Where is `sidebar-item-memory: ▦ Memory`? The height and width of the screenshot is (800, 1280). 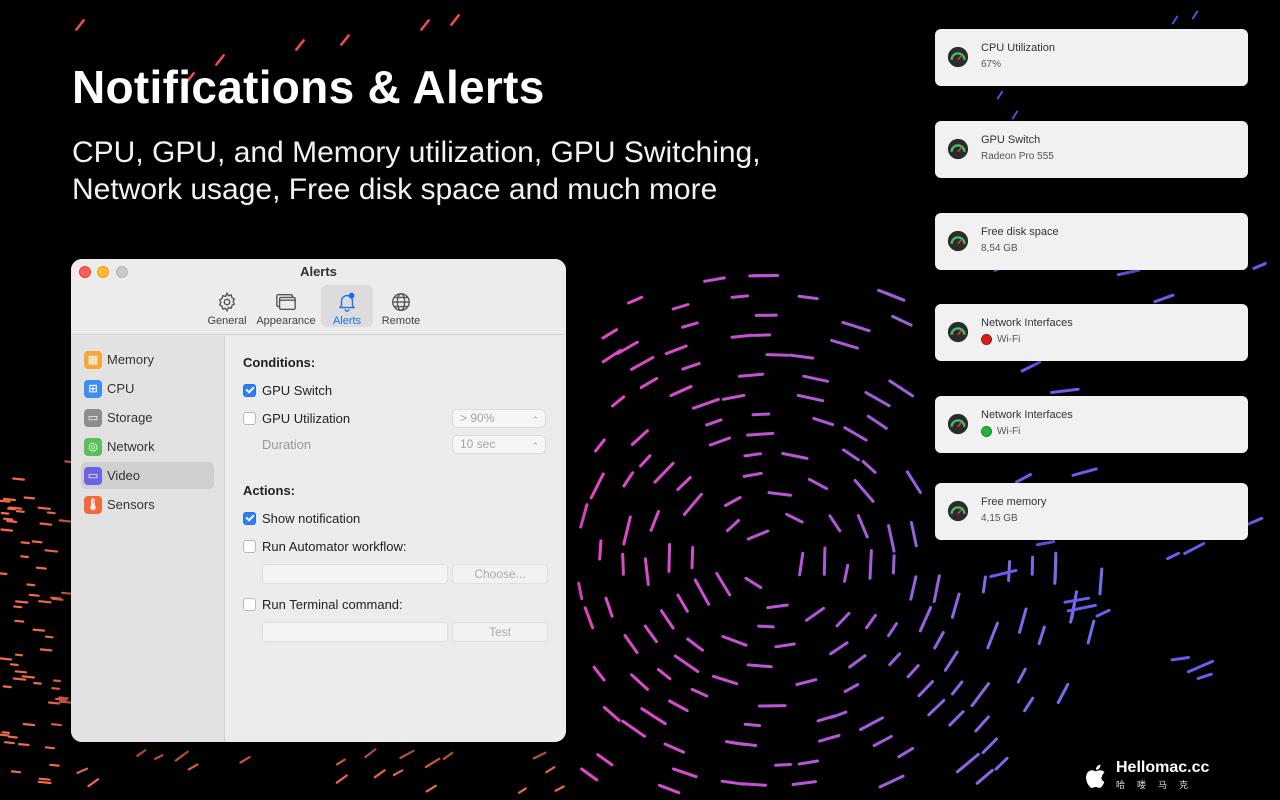 sidebar-item-memory: ▦ Memory is located at coordinates (147, 359).